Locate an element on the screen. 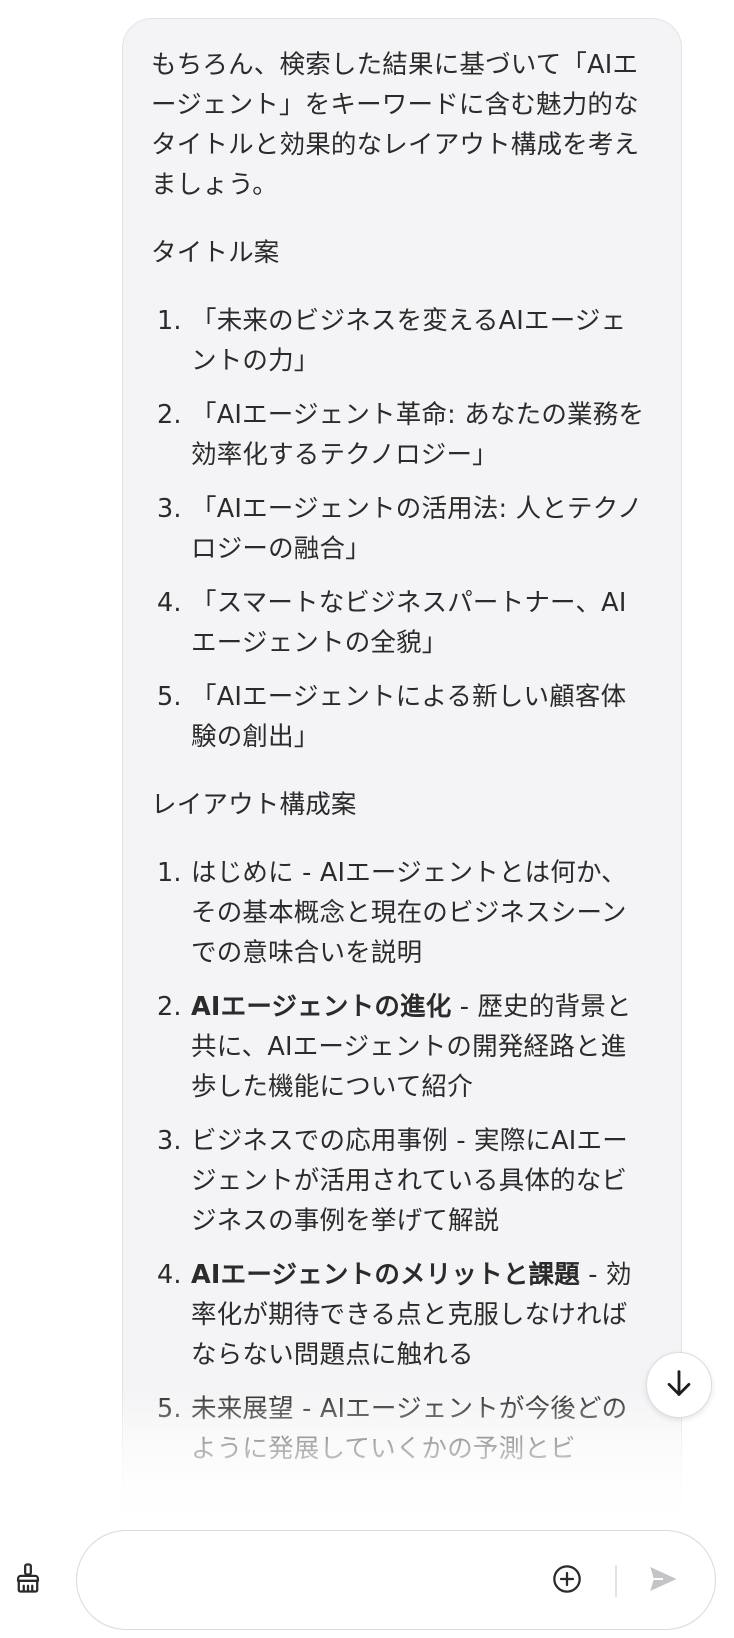 The image size is (734, 1638). list-item-title: AIエージェントのメリットと課題 is located at coordinates (385, 1275).